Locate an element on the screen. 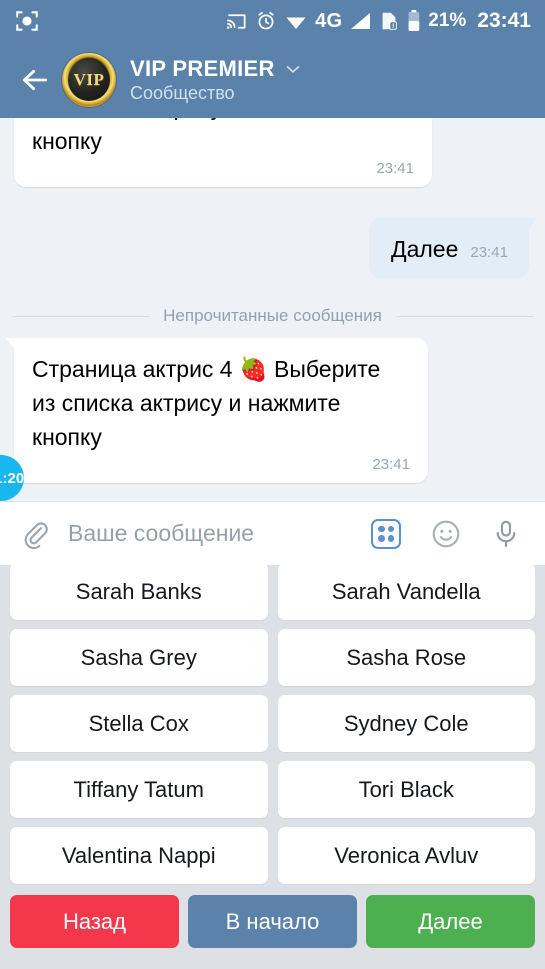 The image size is (545, 969). keyboard-key: Tiffany Tatum is located at coordinates (139, 789).